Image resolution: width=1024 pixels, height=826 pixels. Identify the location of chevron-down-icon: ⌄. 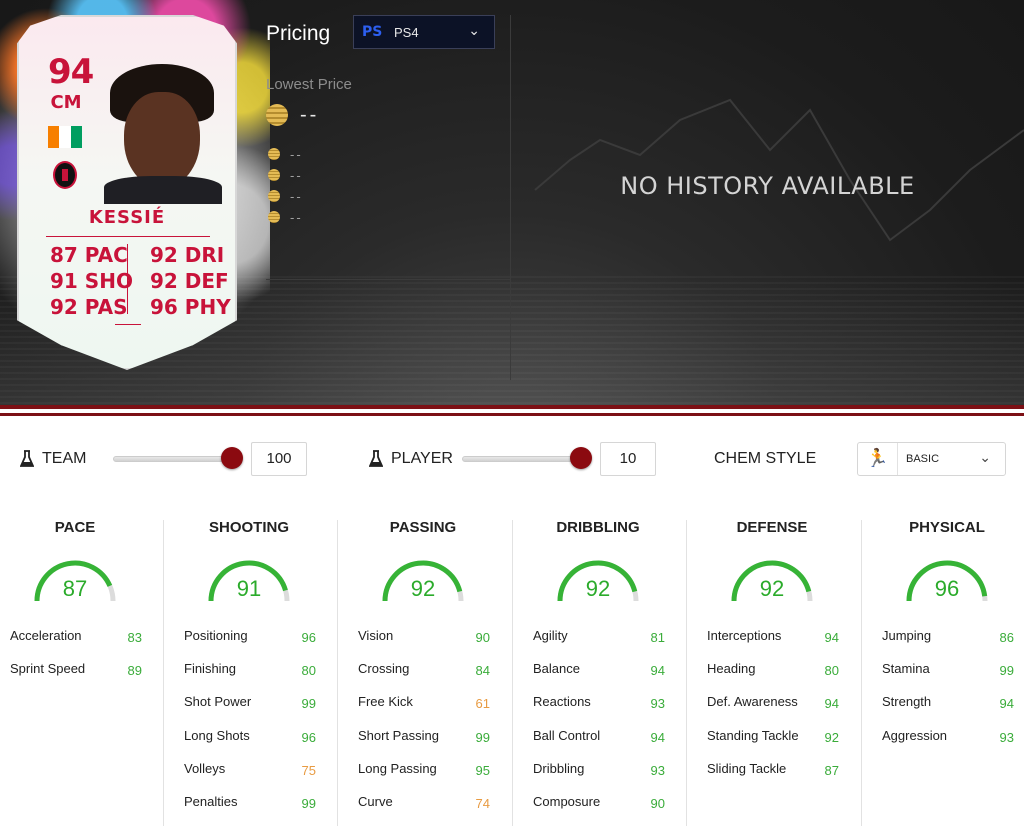
(474, 31).